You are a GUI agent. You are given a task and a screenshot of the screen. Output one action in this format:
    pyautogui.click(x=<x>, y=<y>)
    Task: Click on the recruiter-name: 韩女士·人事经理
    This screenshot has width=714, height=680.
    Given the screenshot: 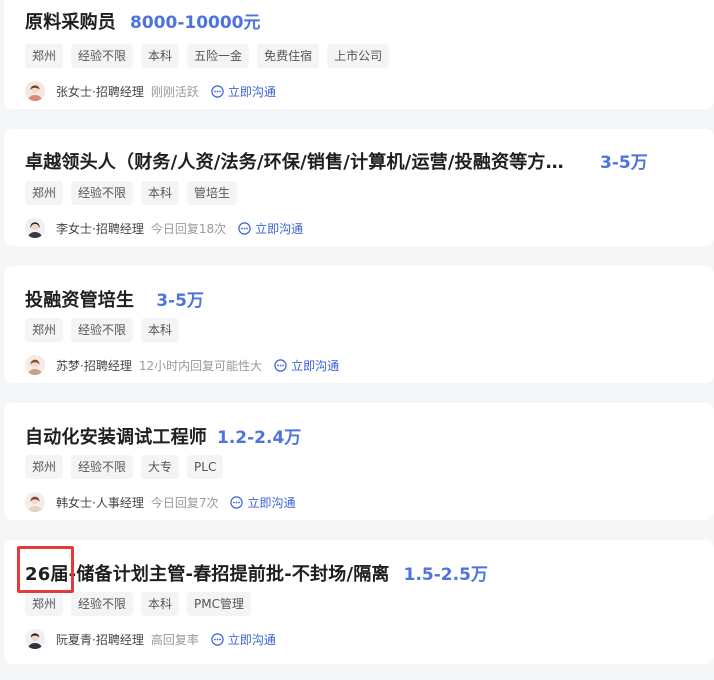 What is the action you would take?
    pyautogui.click(x=100, y=502)
    